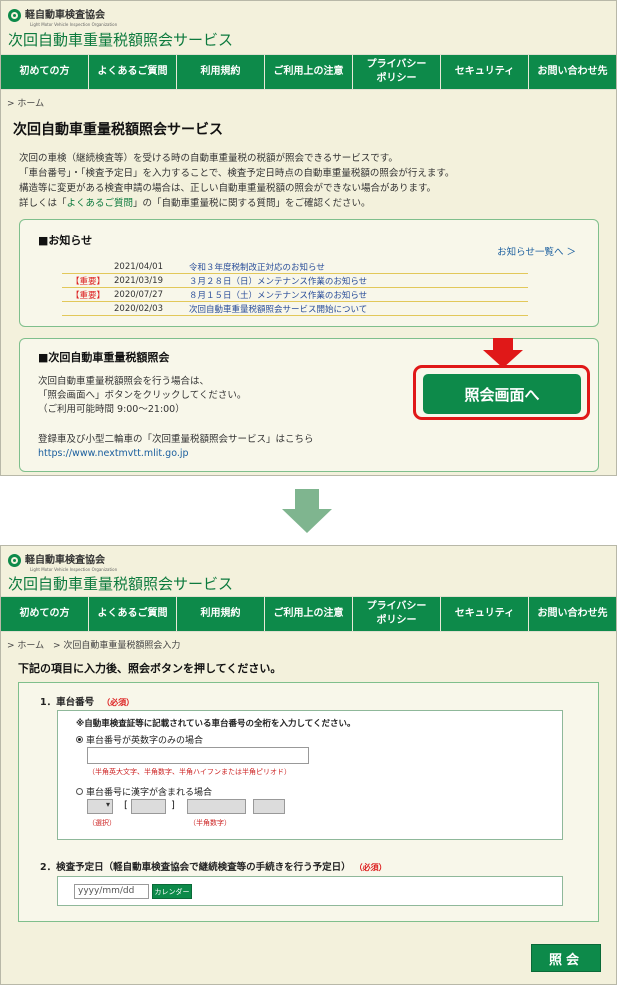 The image size is (619, 985). What do you see at coordinates (126, 805) in the screenshot?
I see `bracket-open: [` at bounding box center [126, 805].